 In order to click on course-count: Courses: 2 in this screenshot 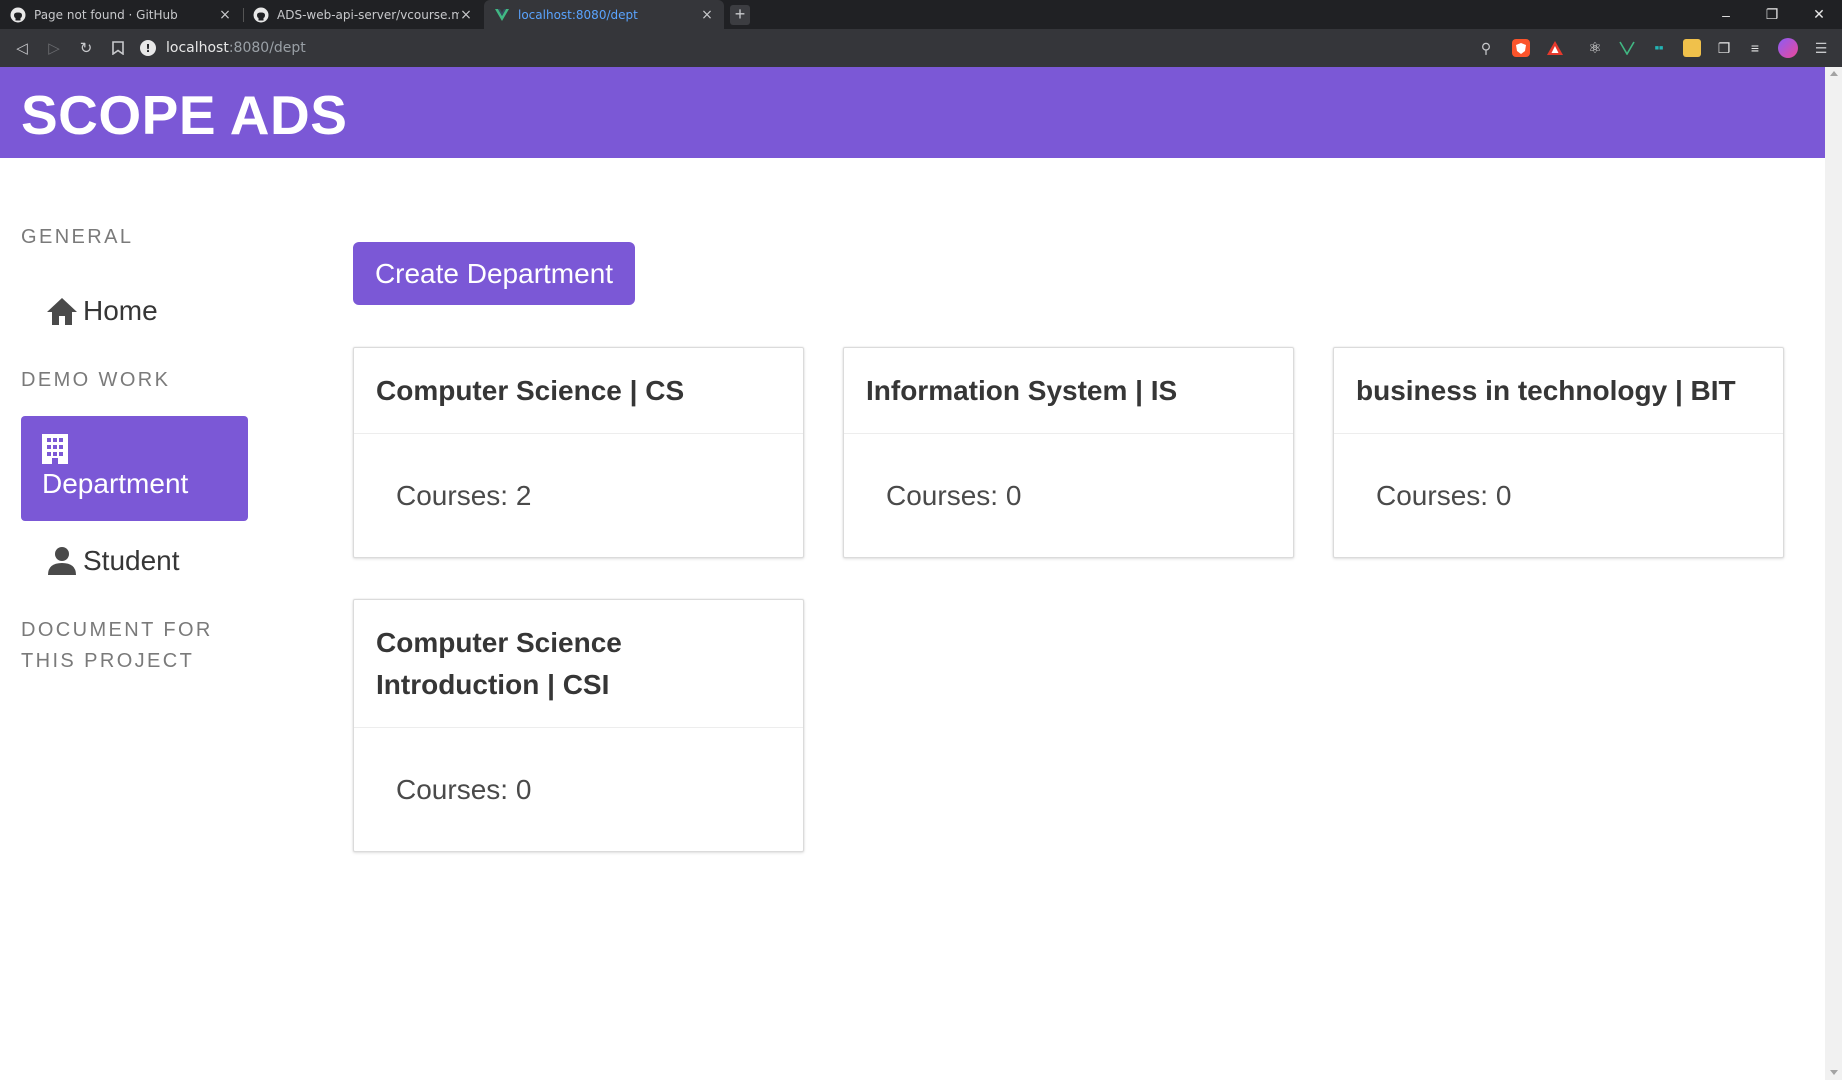, I will do `click(464, 495)`.